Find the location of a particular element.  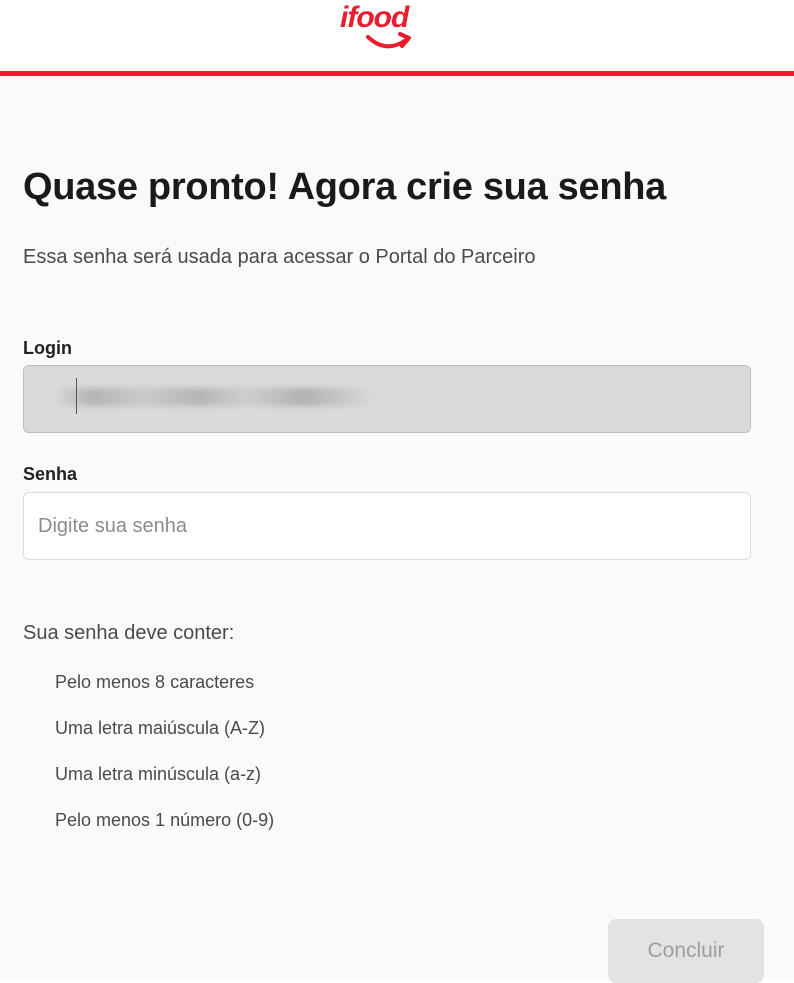

login-field is located at coordinates (387, 399).